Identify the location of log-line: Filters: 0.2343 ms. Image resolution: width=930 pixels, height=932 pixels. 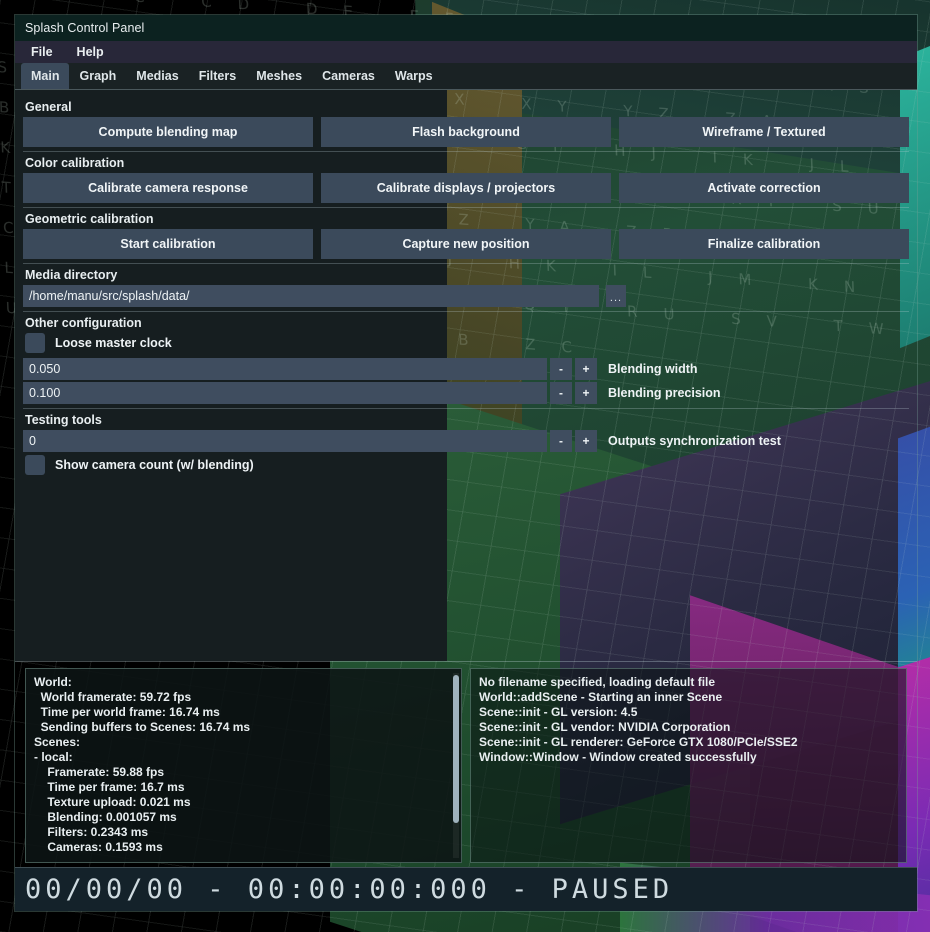
(91, 832).